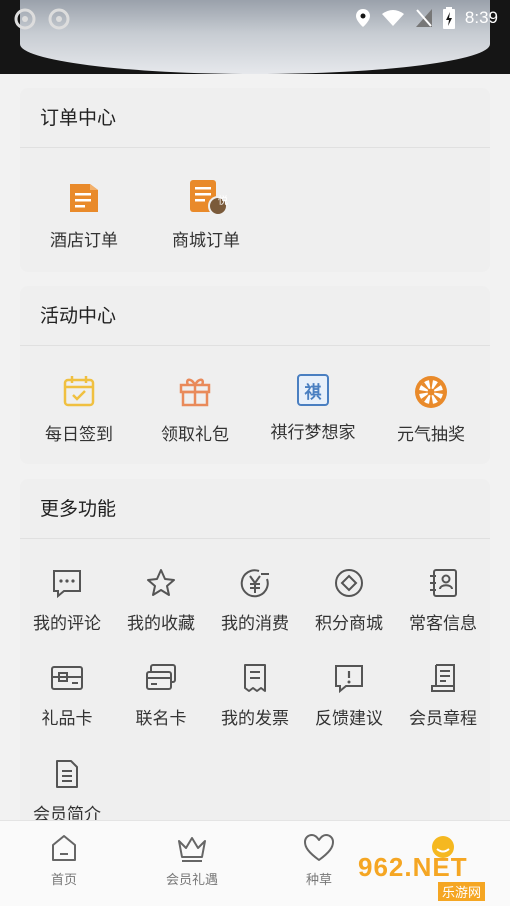 The width and height of the screenshot is (510, 906). Describe the element at coordinates (349, 719) in the screenshot. I see `feedback-label: 反馈建议` at that location.